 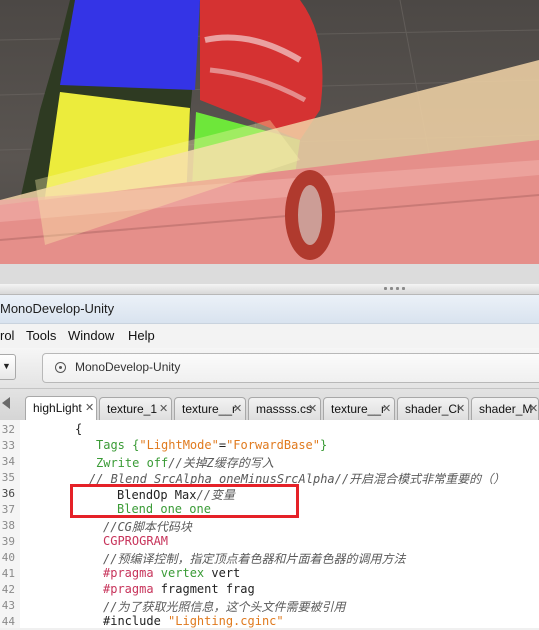 I want to click on tab-label: shader_Cl, so click(x=432, y=409).